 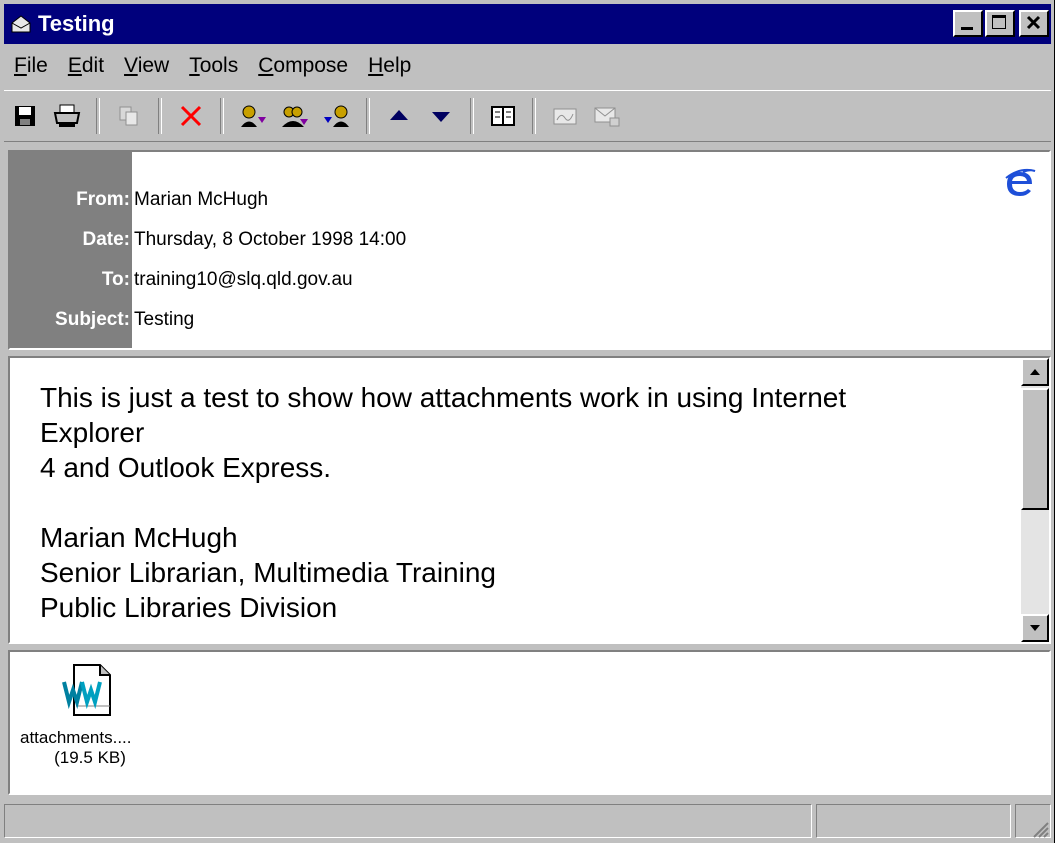 I want to click on scroll-up-button, so click(x=1035, y=372).